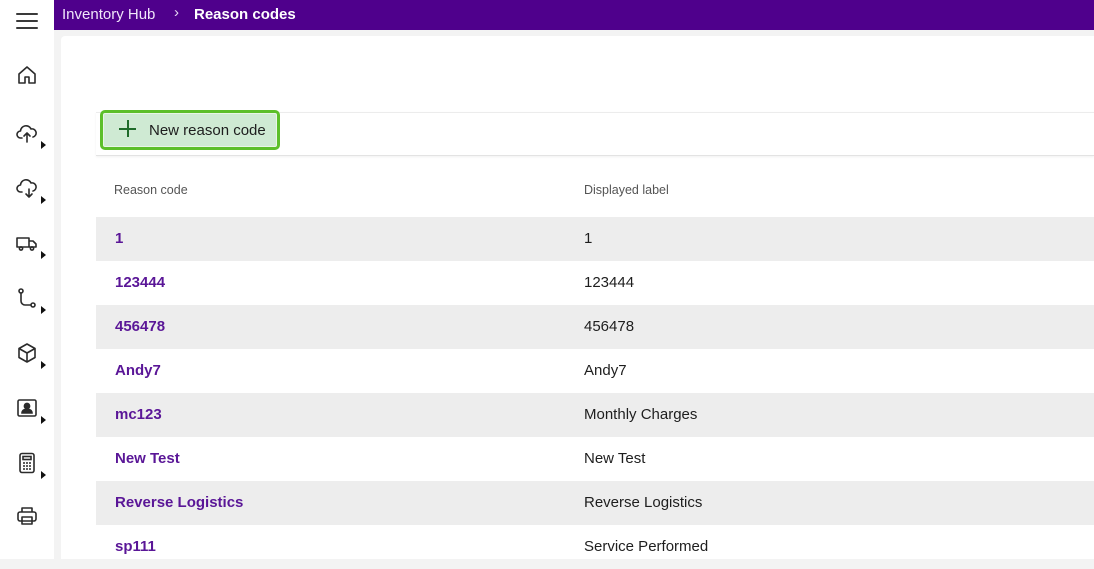 This screenshot has height=569, width=1094. Describe the element at coordinates (151, 190) in the screenshot. I see `column-header-reason-code: Reason code` at that location.